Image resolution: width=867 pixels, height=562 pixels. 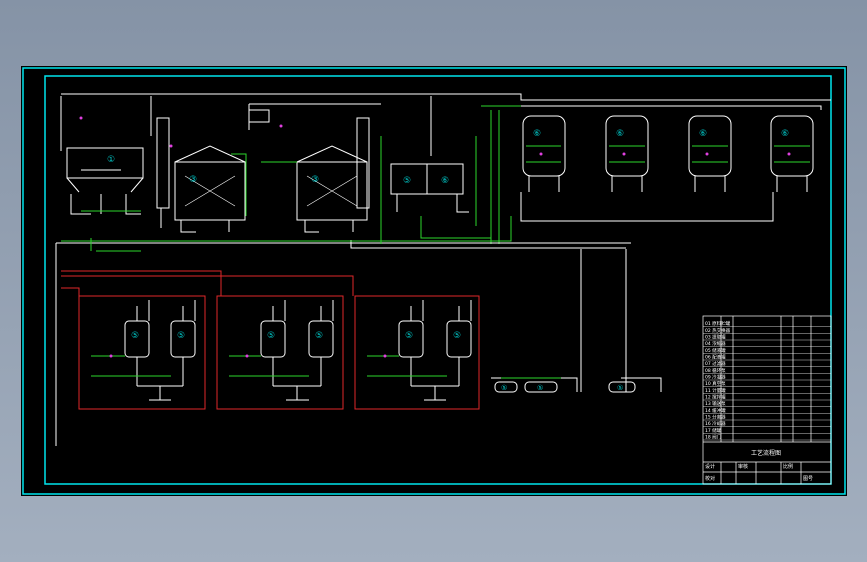 I want to click on extractor-1-tag: ③, so click(x=193, y=180).